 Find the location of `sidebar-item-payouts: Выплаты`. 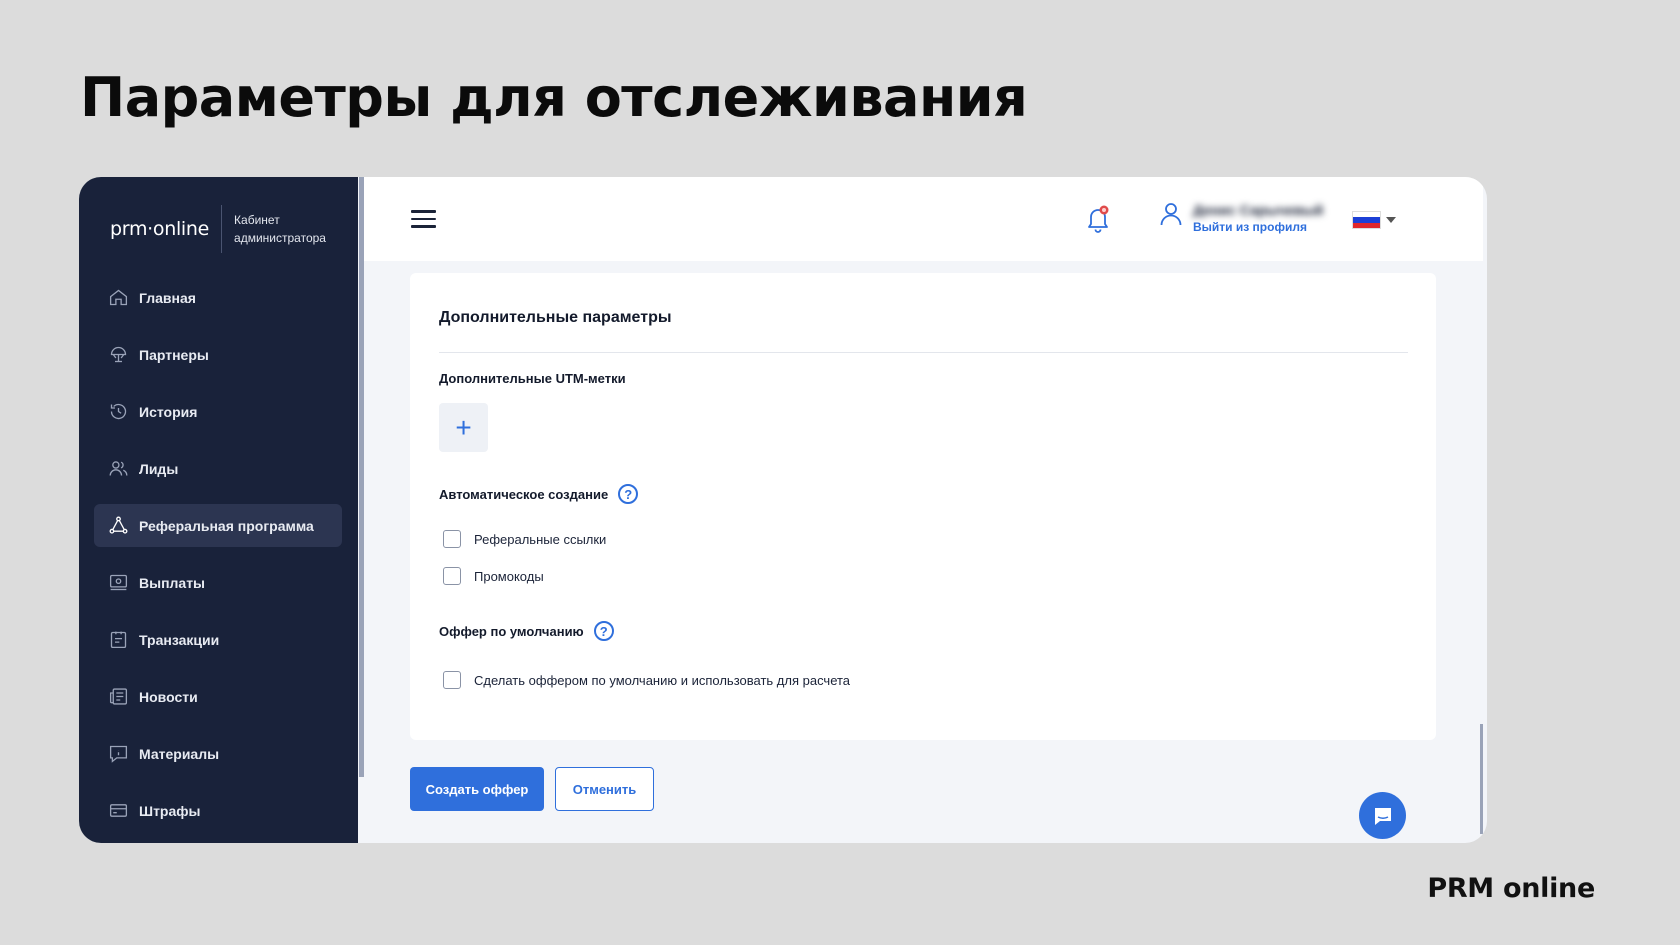

sidebar-item-payouts: Выплаты is located at coordinates (218, 582).